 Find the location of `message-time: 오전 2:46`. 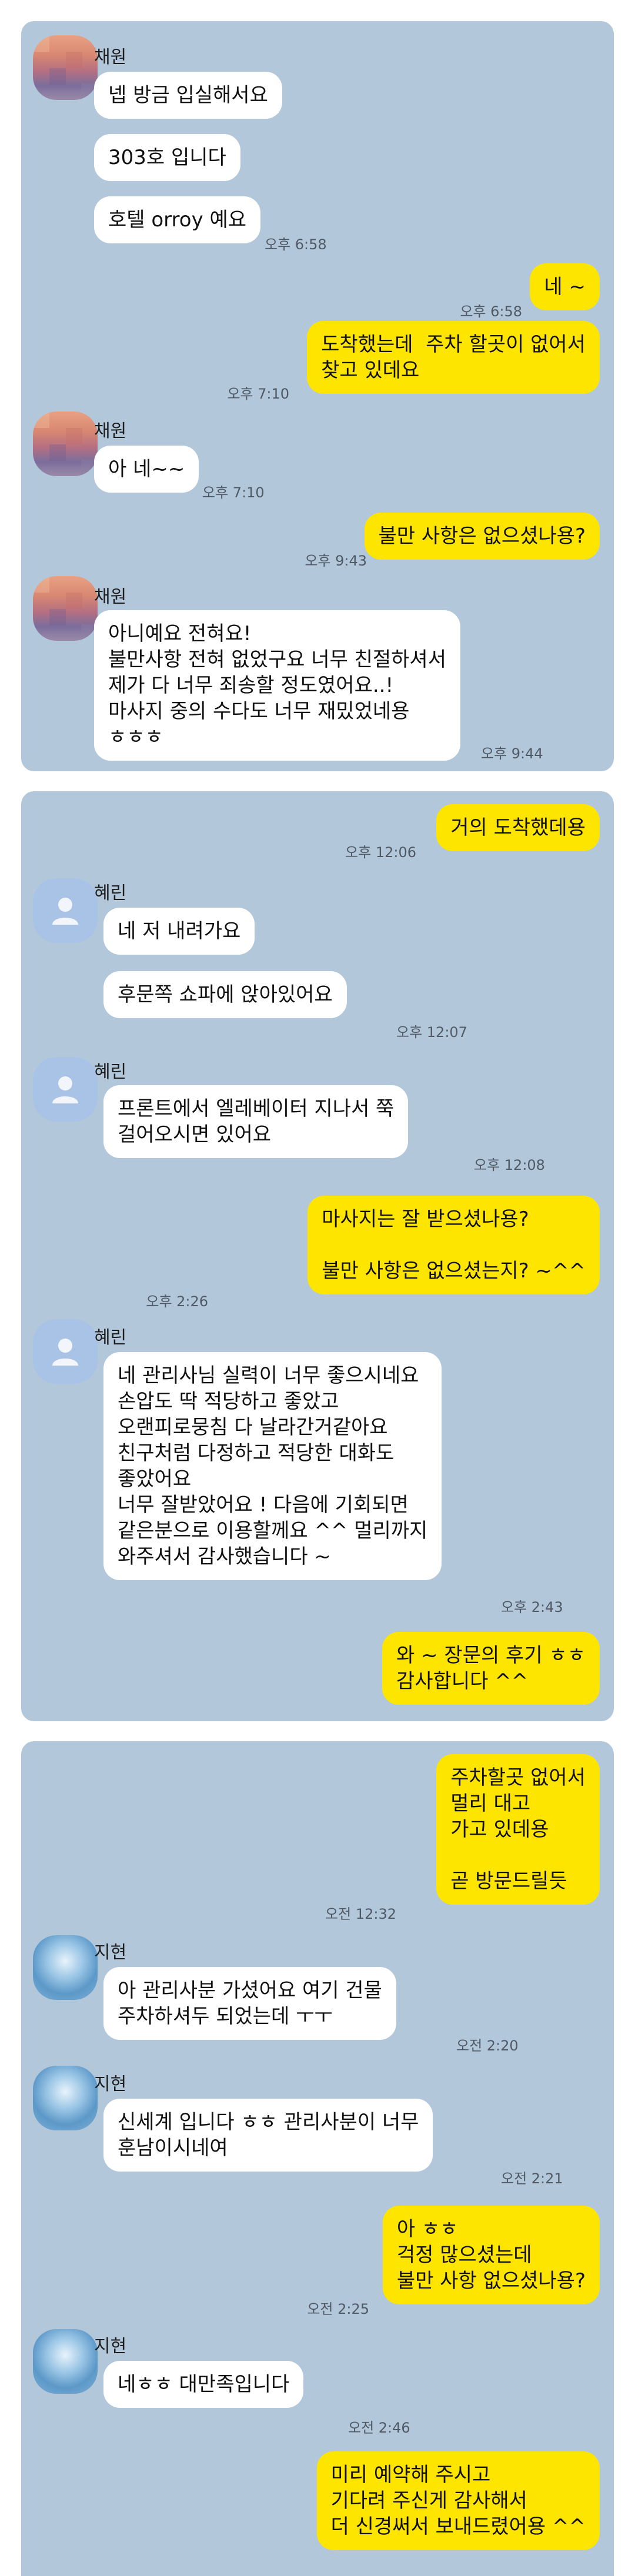

message-time: 오전 2:46 is located at coordinates (379, 2428).